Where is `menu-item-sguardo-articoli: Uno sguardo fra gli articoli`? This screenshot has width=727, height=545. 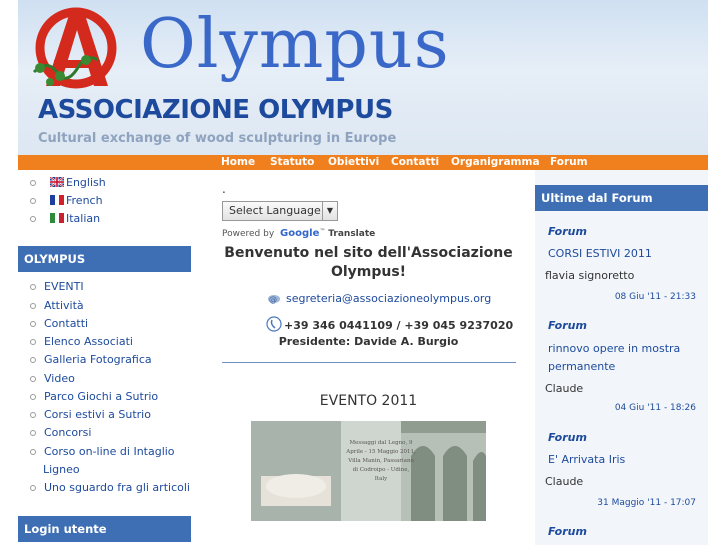
menu-item-sguardo-articoli: Uno sguardo fra gli articoli is located at coordinates (110, 488).